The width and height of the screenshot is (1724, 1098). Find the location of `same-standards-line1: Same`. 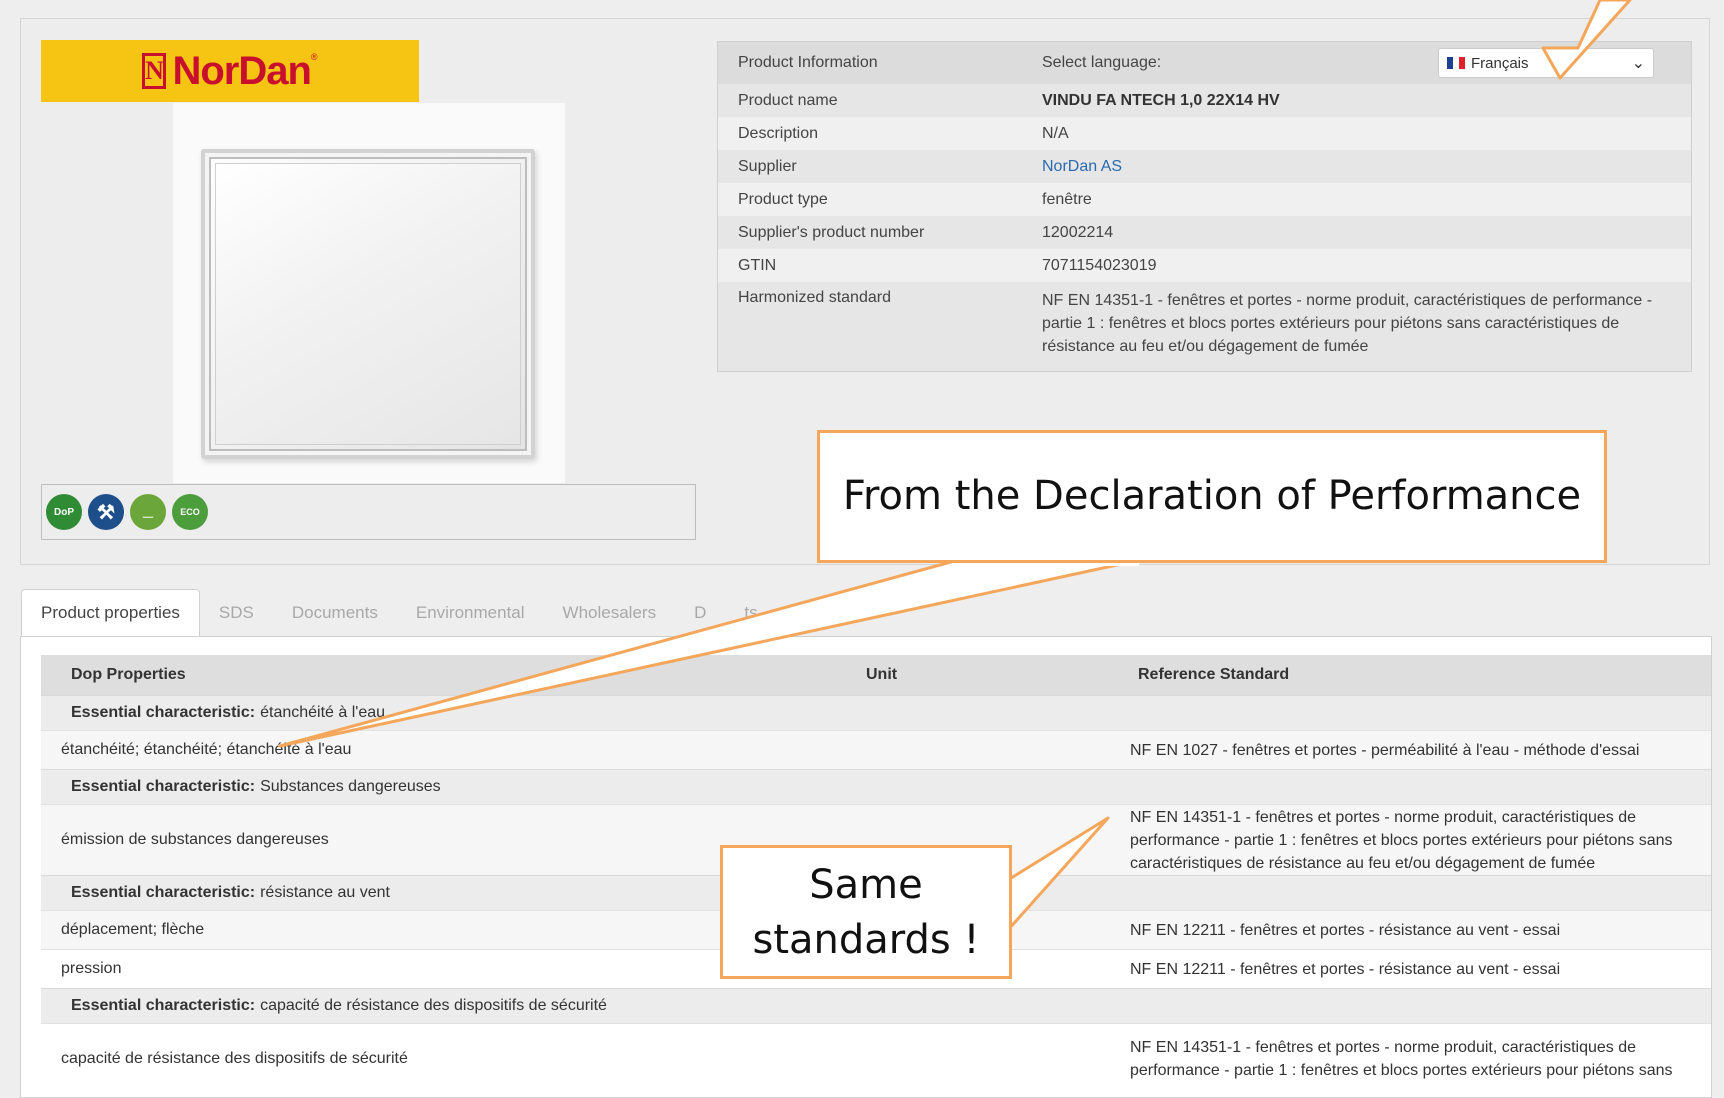

same-standards-line1: Same is located at coordinates (866, 885).